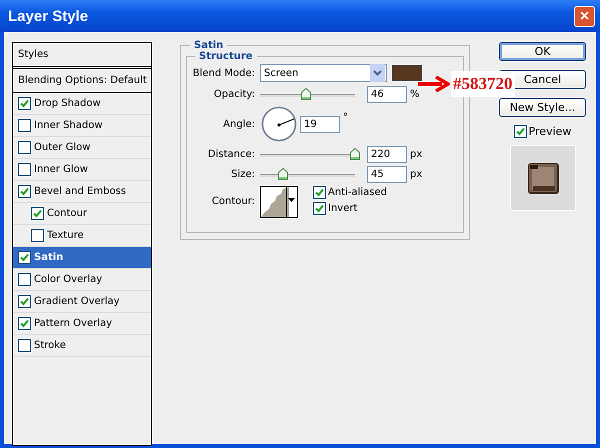 The height and width of the screenshot is (448, 600). I want to click on style-item: Drop Shadow, so click(82, 104).